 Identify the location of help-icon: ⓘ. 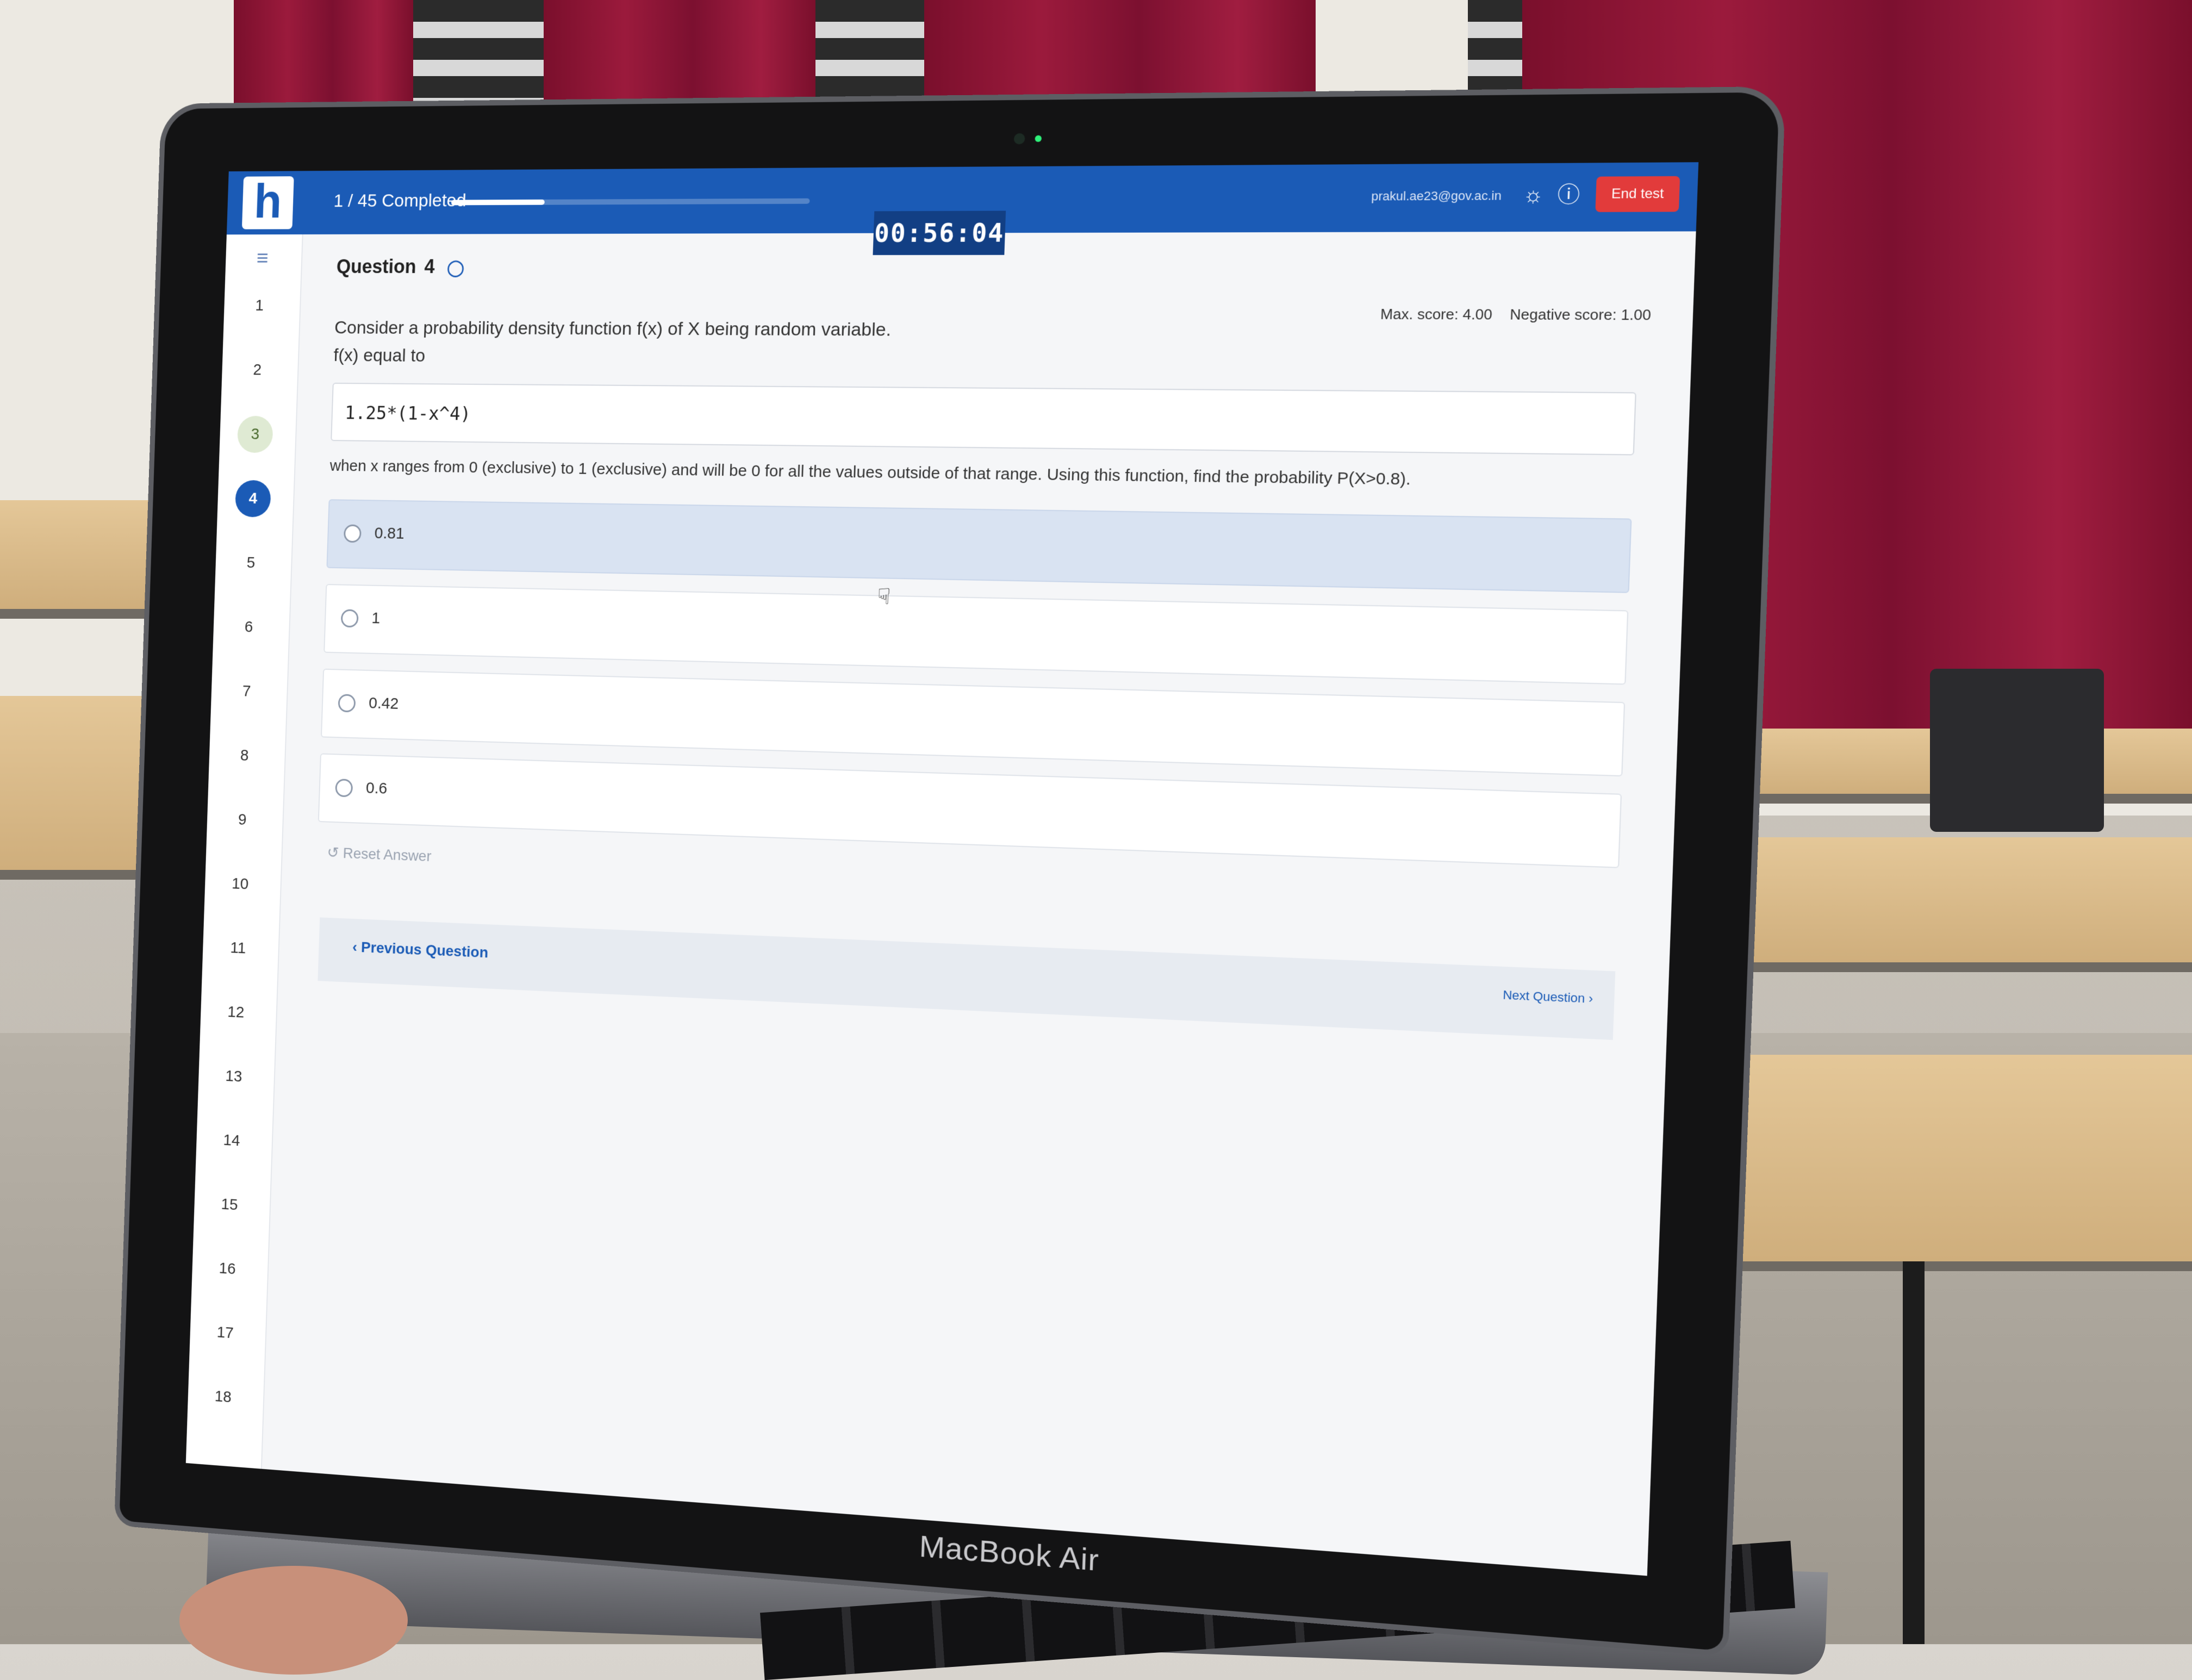
(1569, 195).